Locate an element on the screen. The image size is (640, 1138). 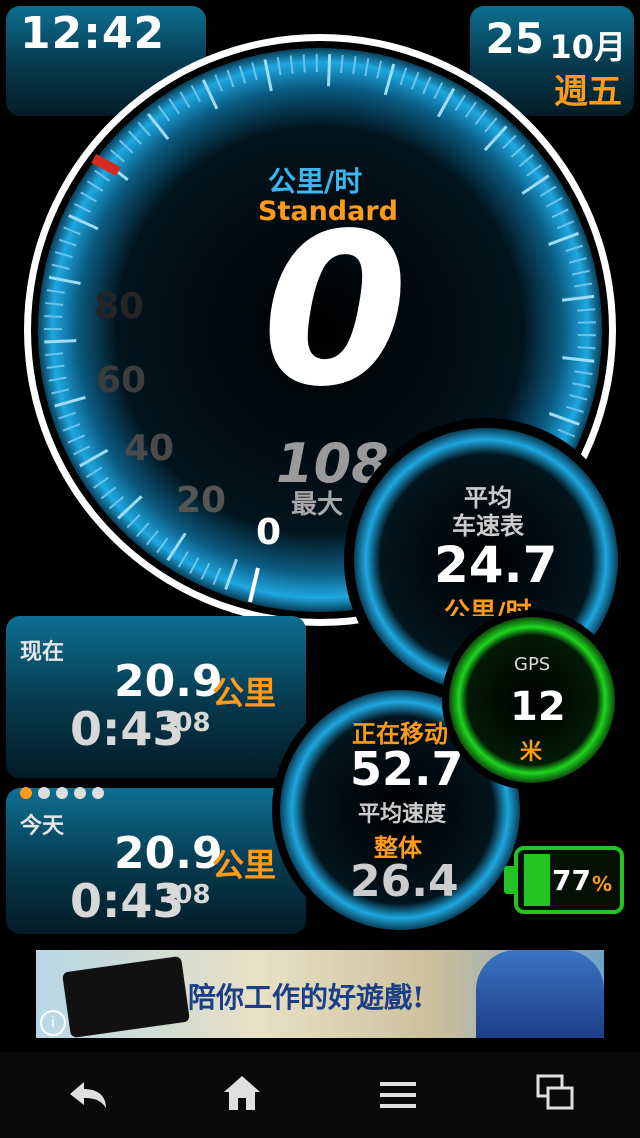
trip-today-label: 今天 is located at coordinates (42, 826).